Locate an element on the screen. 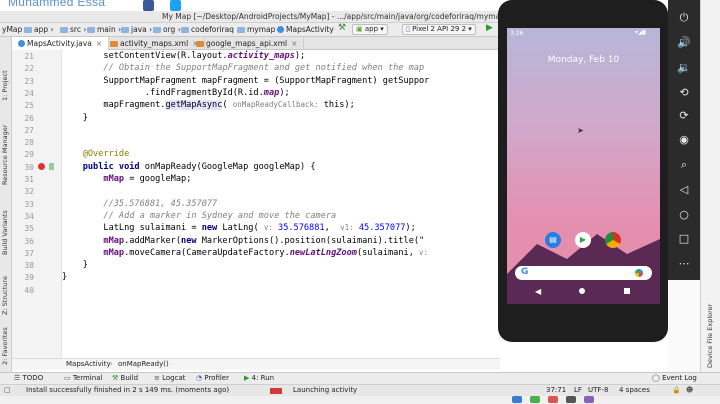 This screenshot has height=404, width=720. logcat-tab: ≡ Logcat is located at coordinates (169, 378).